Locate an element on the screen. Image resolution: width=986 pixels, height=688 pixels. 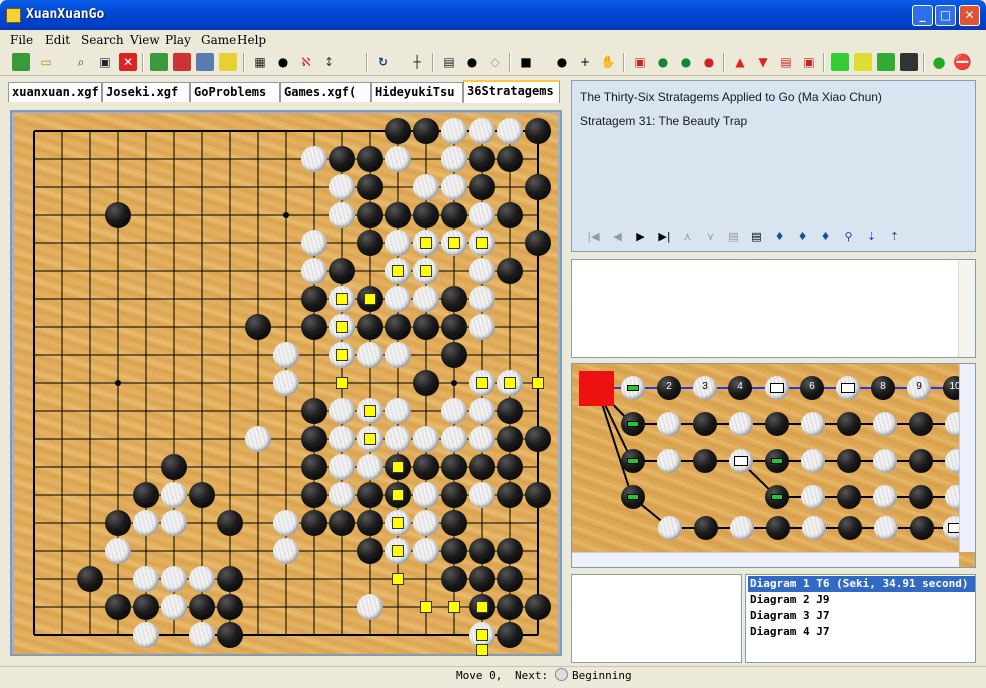
branch-up-icon: ♦ is located at coordinates (779, 237).